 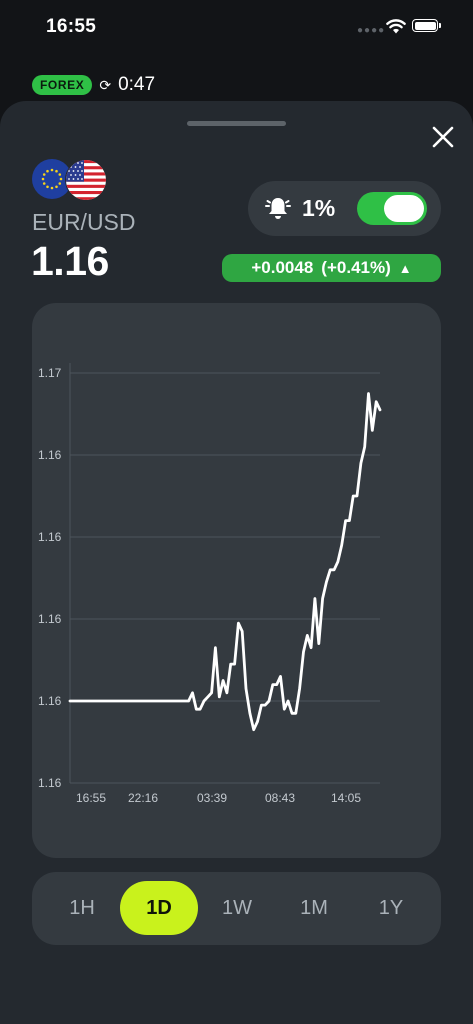 I want to click on x-tick-label: 08:43, so click(x=280, y=798).